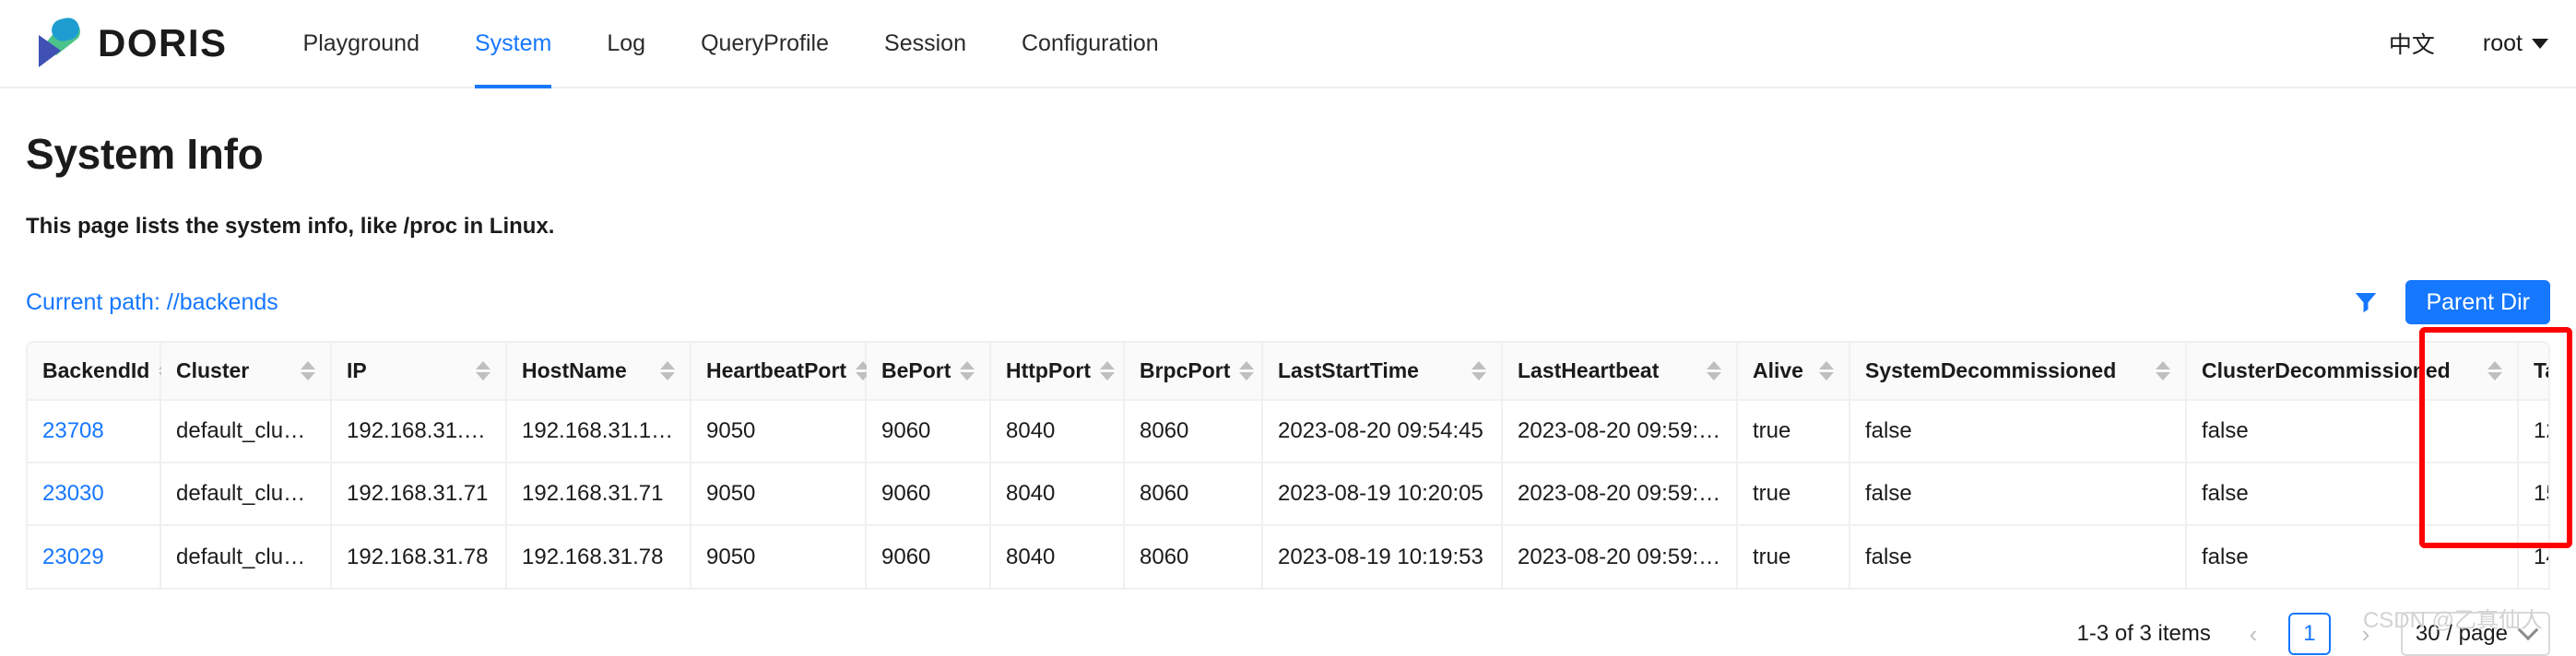 This screenshot has width=2576, height=656. What do you see at coordinates (163, 43) in the screenshot?
I see `brand-name: DORIS` at bounding box center [163, 43].